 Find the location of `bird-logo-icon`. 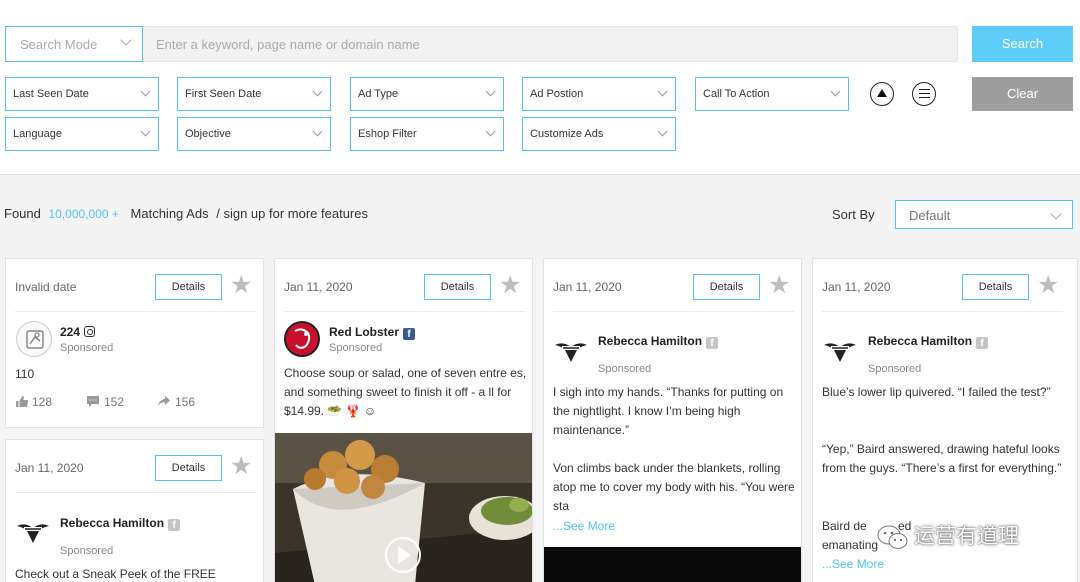

bird-logo-icon is located at coordinates (840, 352).